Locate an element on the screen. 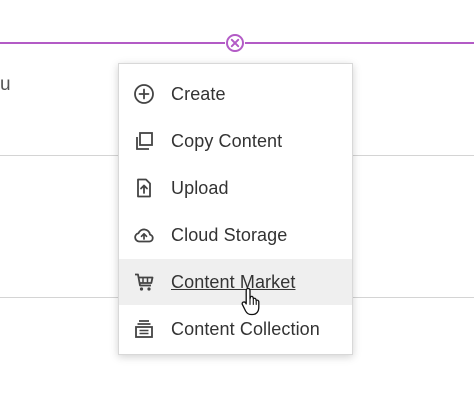  menu-item-label: Content Collection is located at coordinates (245, 328).